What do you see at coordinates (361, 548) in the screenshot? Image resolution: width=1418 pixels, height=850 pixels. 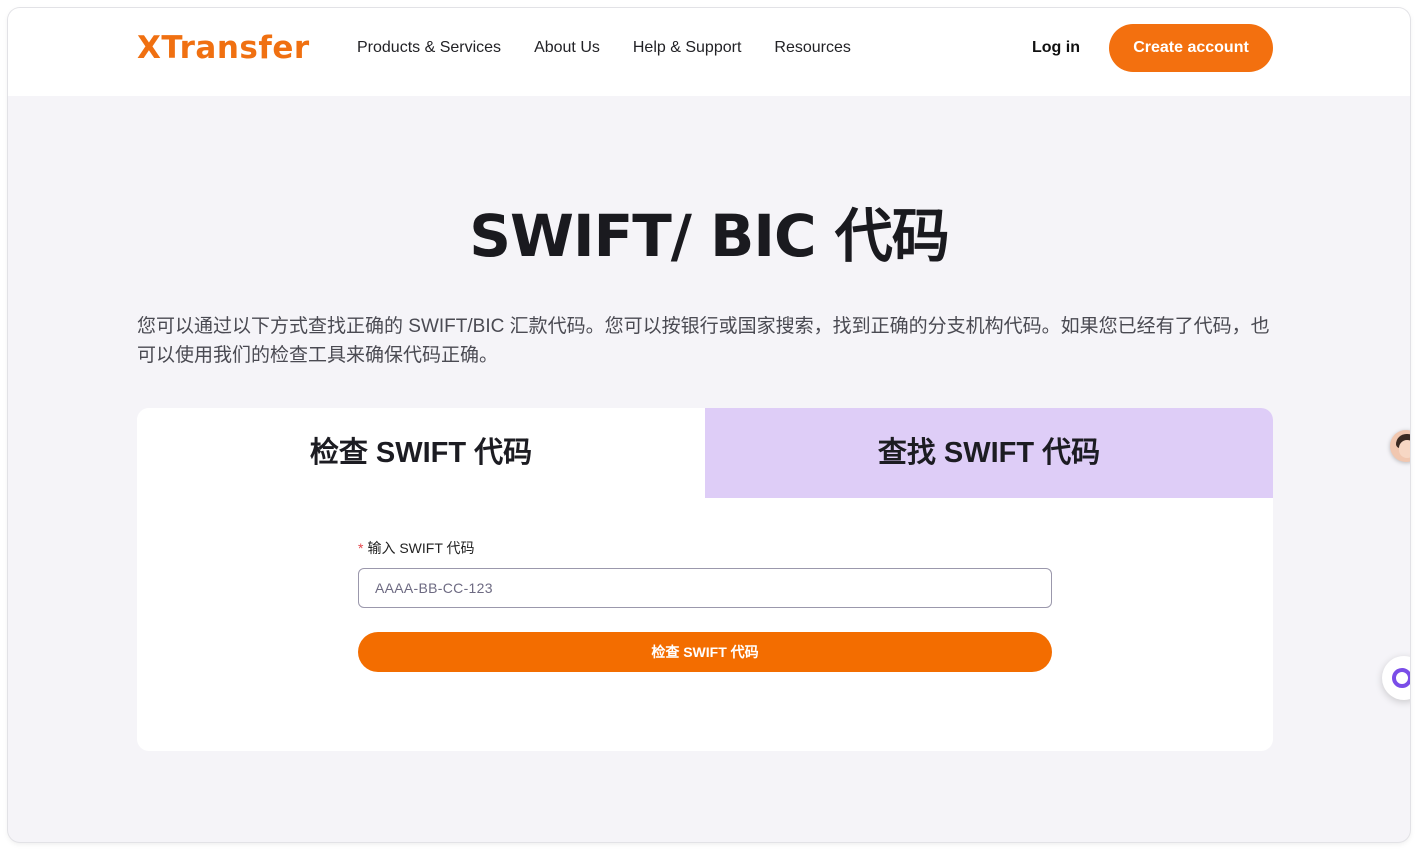 I see `required-mark: *` at bounding box center [361, 548].